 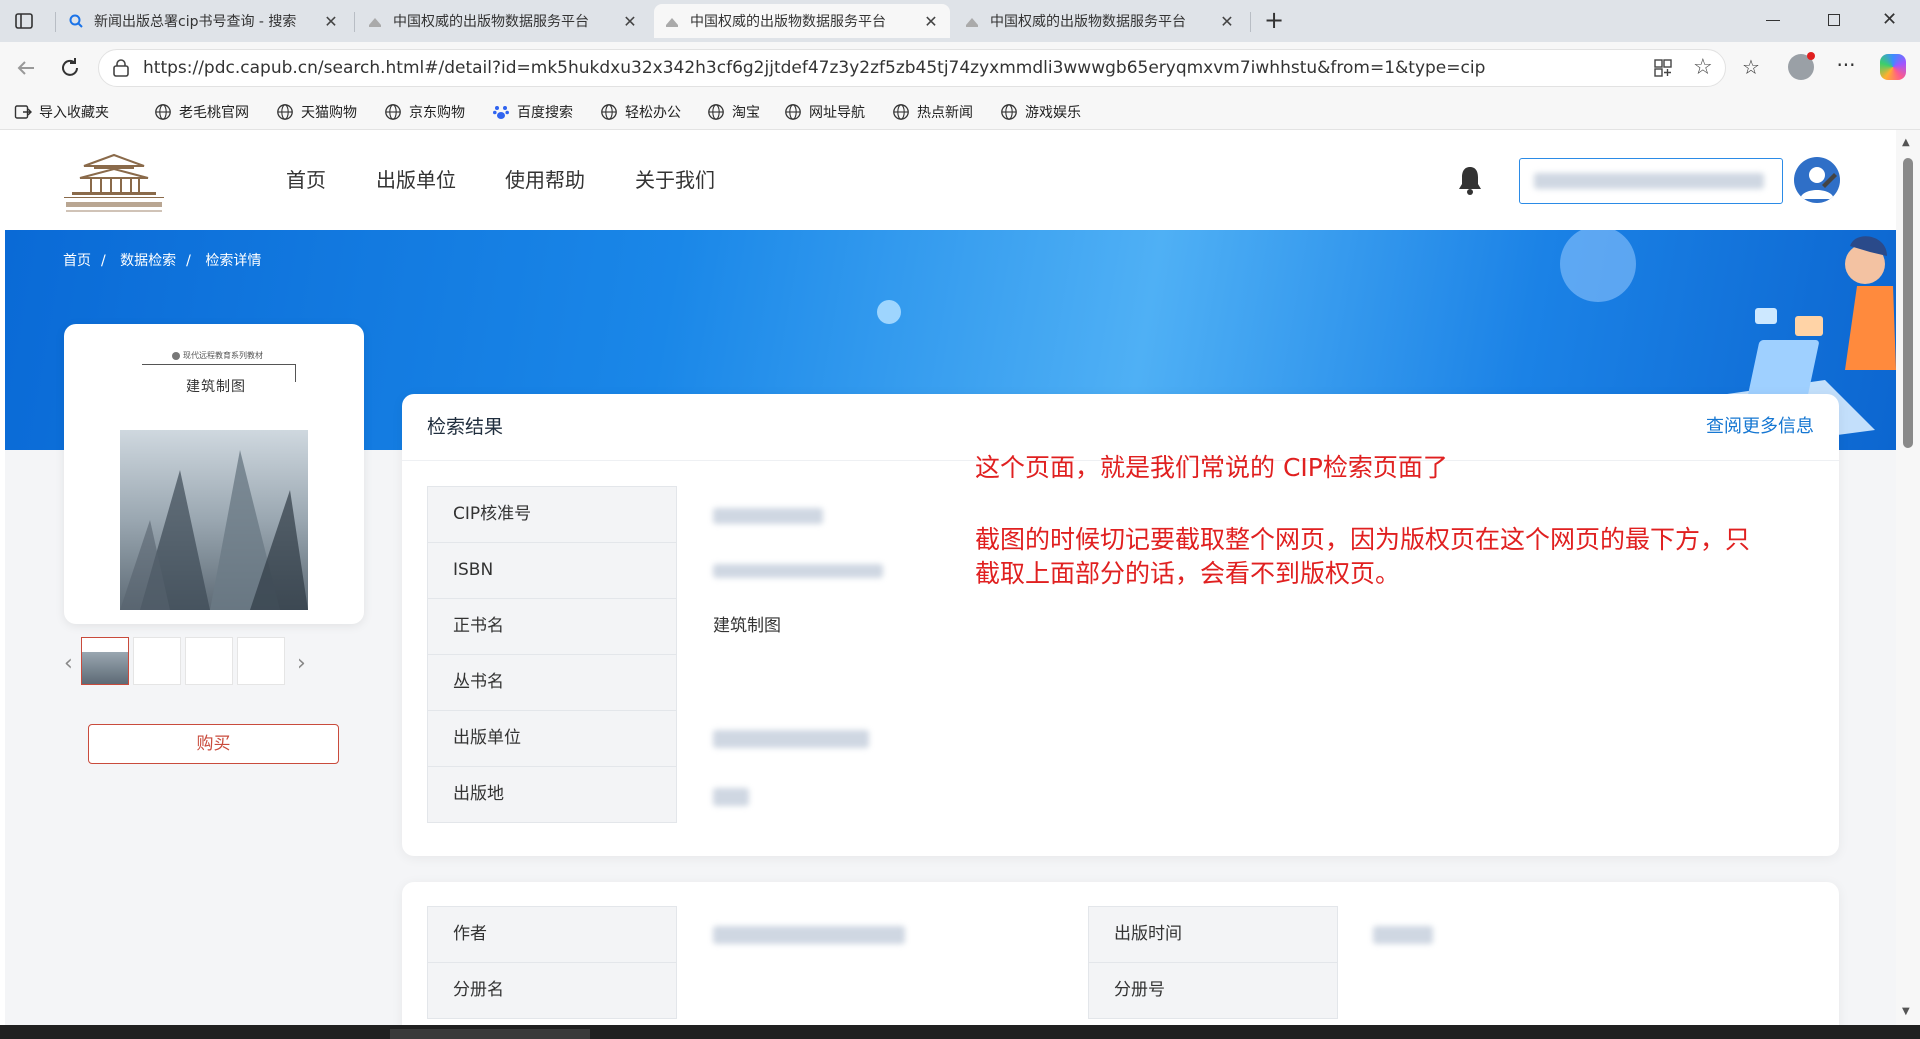 What do you see at coordinates (552, 738) in the screenshot?
I see `label-publisher: 出版单位` at bounding box center [552, 738].